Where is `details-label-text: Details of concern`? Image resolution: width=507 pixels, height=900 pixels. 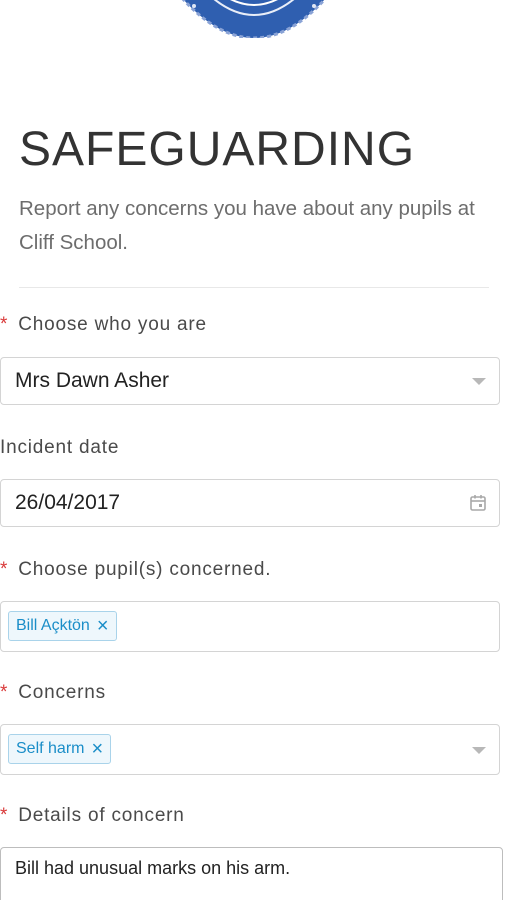 details-label-text: Details of concern is located at coordinates (101, 815).